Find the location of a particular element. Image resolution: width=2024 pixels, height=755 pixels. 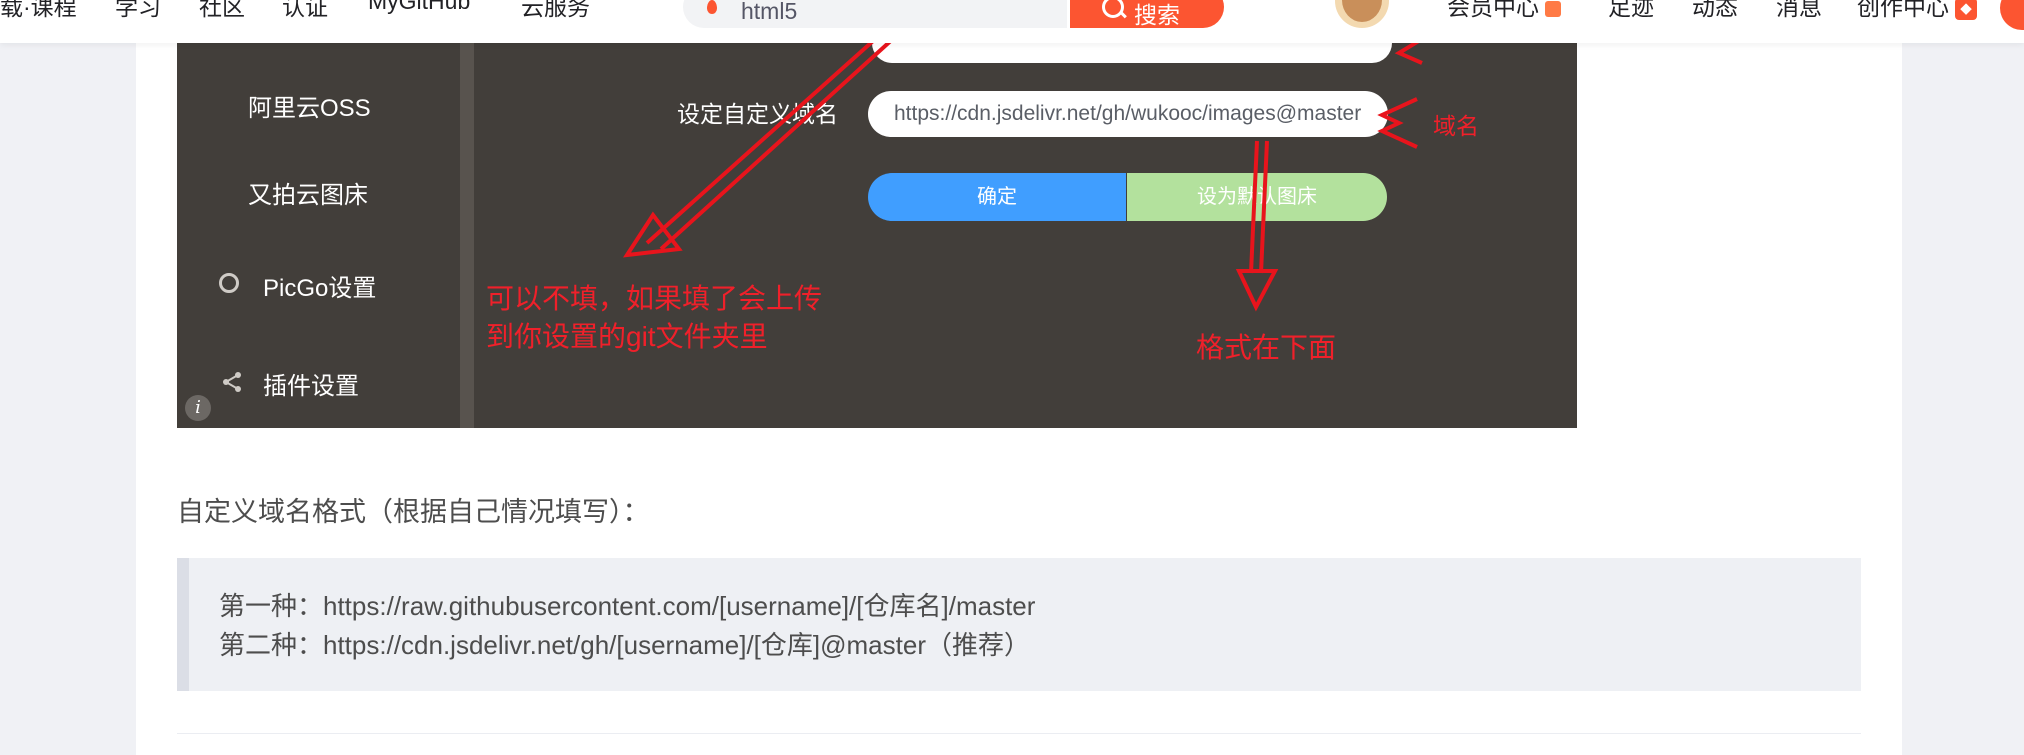

format-caption: 自定义域名格式（根据自己情况填写）： is located at coordinates (413, 512).